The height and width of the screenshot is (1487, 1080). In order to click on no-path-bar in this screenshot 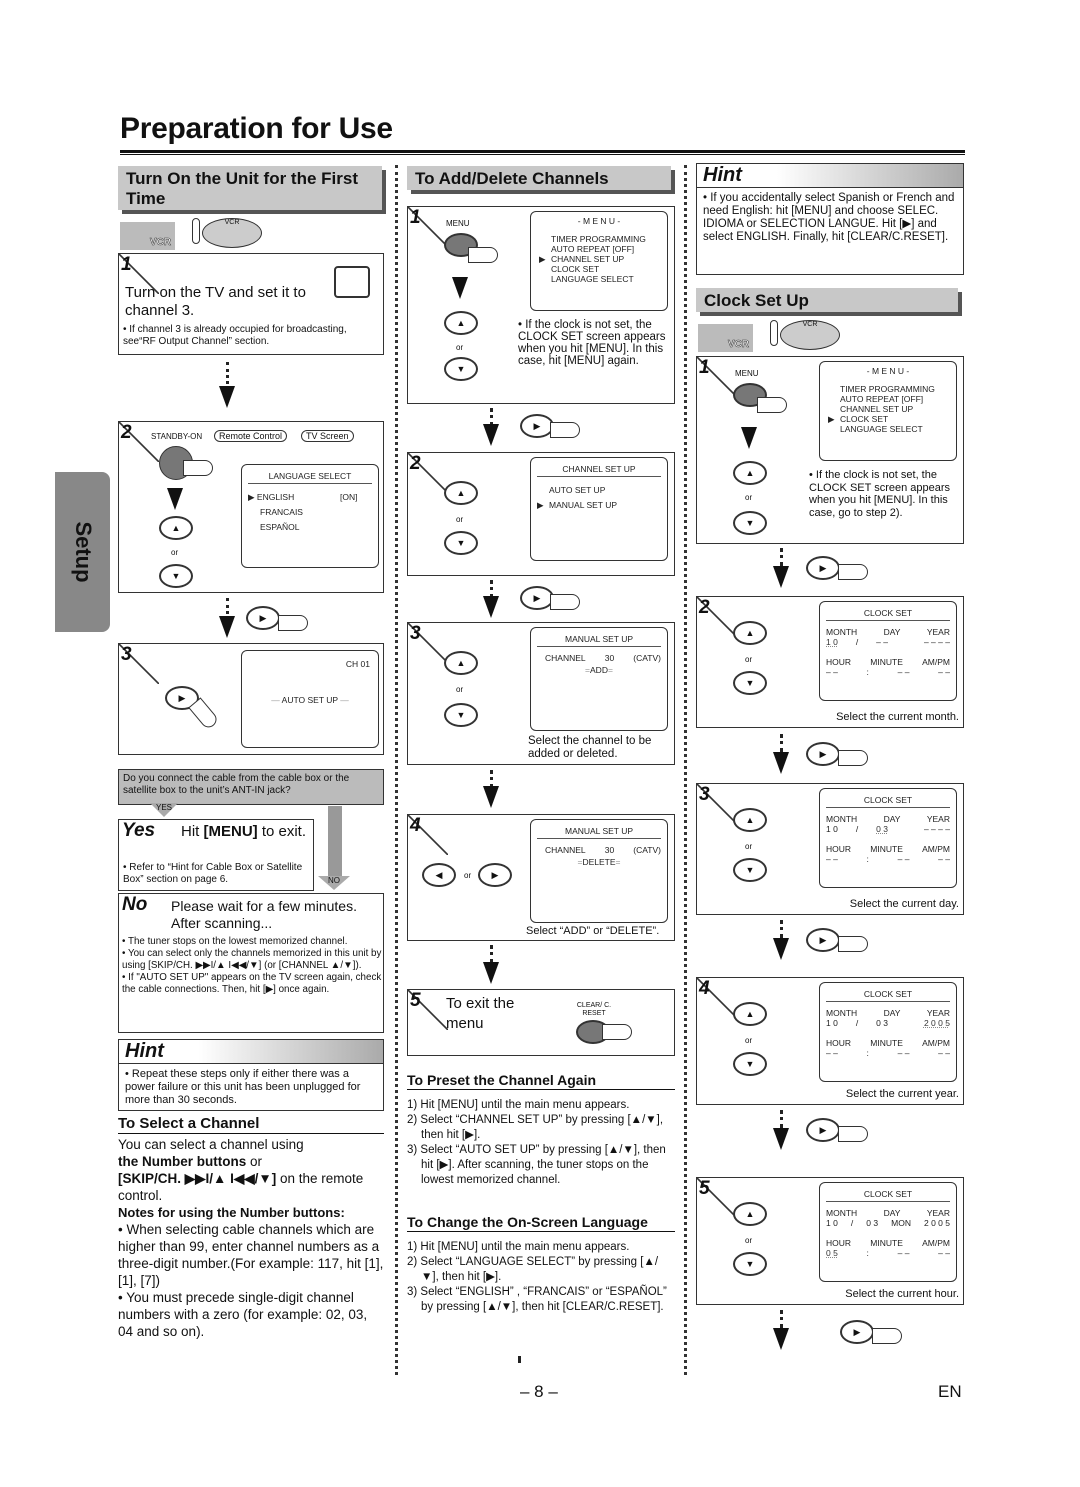, I will do `click(335, 841)`.